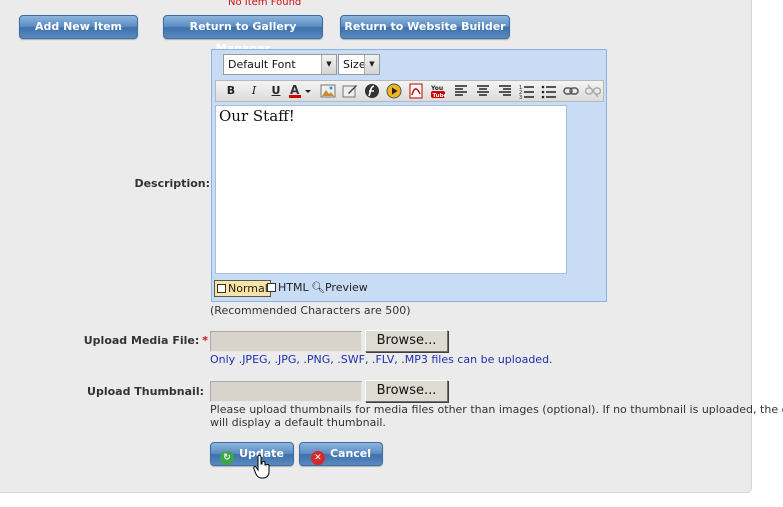 This screenshot has width=783, height=507. I want to click on upload-media-file-input, so click(286, 341).